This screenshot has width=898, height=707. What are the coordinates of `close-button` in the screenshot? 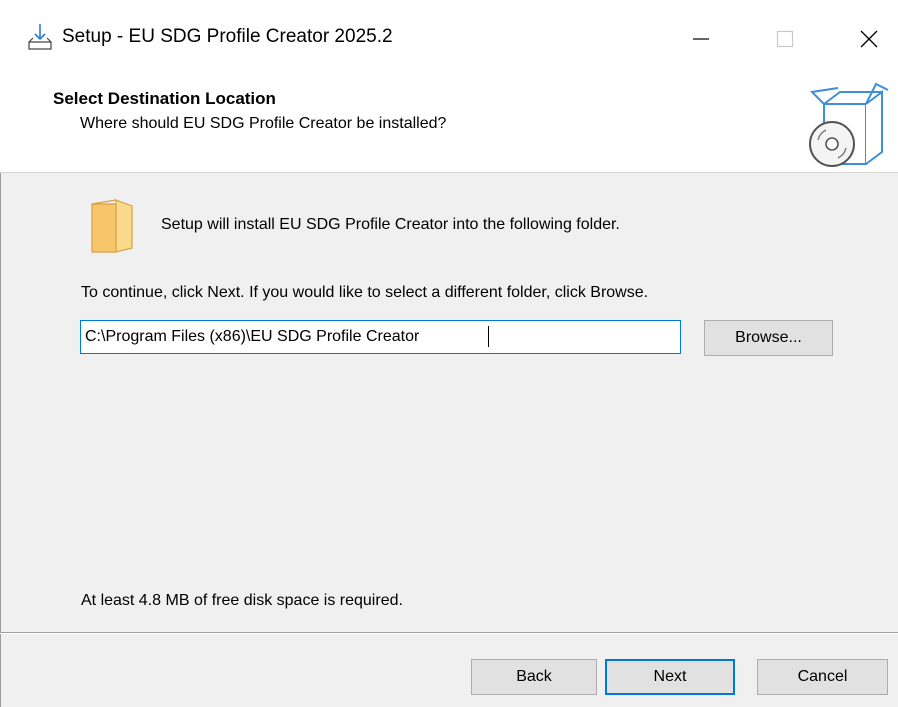 It's located at (869, 39).